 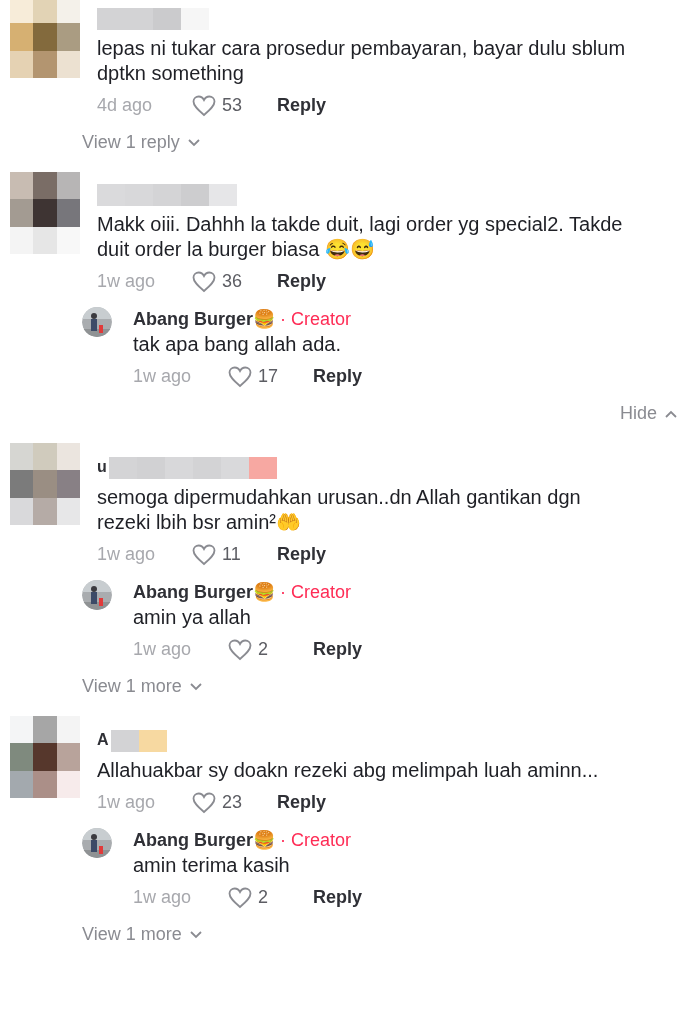 I want to click on redacted-name, so click(x=138, y=741).